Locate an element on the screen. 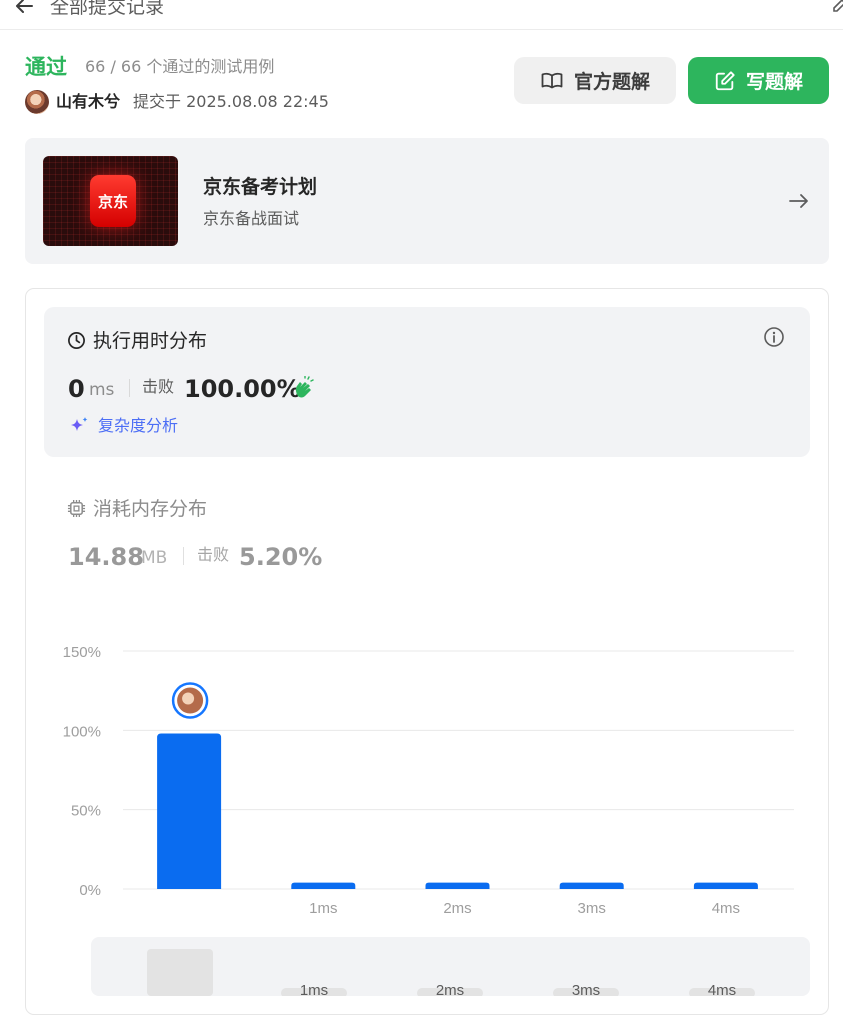 This screenshot has height=1033, width=843. author-name: 山有木兮 is located at coordinates (88, 102).